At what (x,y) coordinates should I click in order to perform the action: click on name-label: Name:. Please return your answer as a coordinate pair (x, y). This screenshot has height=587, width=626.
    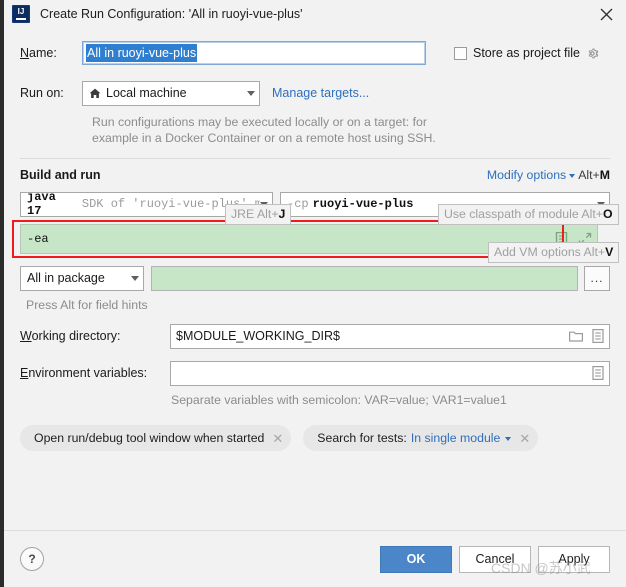
    Looking at the image, I should click on (38, 53).